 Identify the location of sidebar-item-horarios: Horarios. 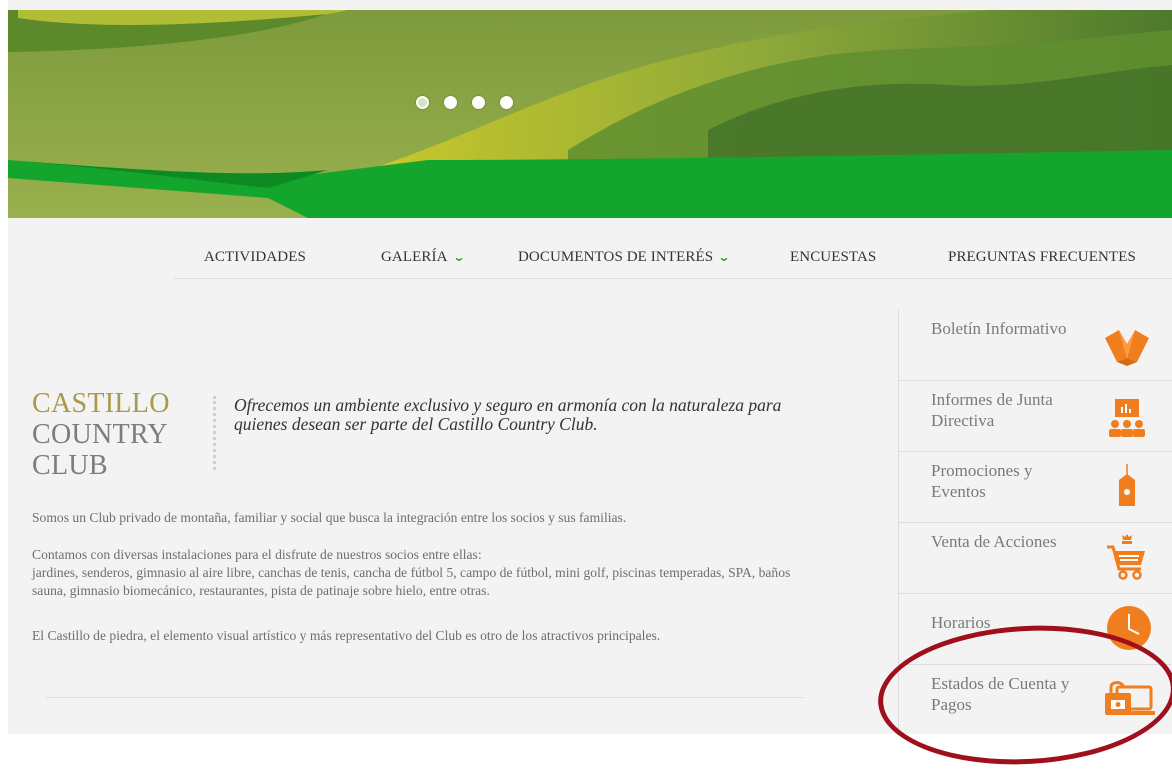
(1035, 629).